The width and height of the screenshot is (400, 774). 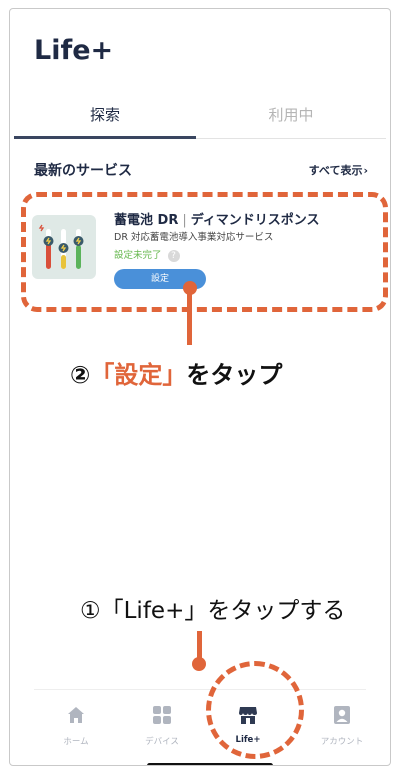 What do you see at coordinates (342, 742) in the screenshot?
I see `nav-account-label: アカウント` at bounding box center [342, 742].